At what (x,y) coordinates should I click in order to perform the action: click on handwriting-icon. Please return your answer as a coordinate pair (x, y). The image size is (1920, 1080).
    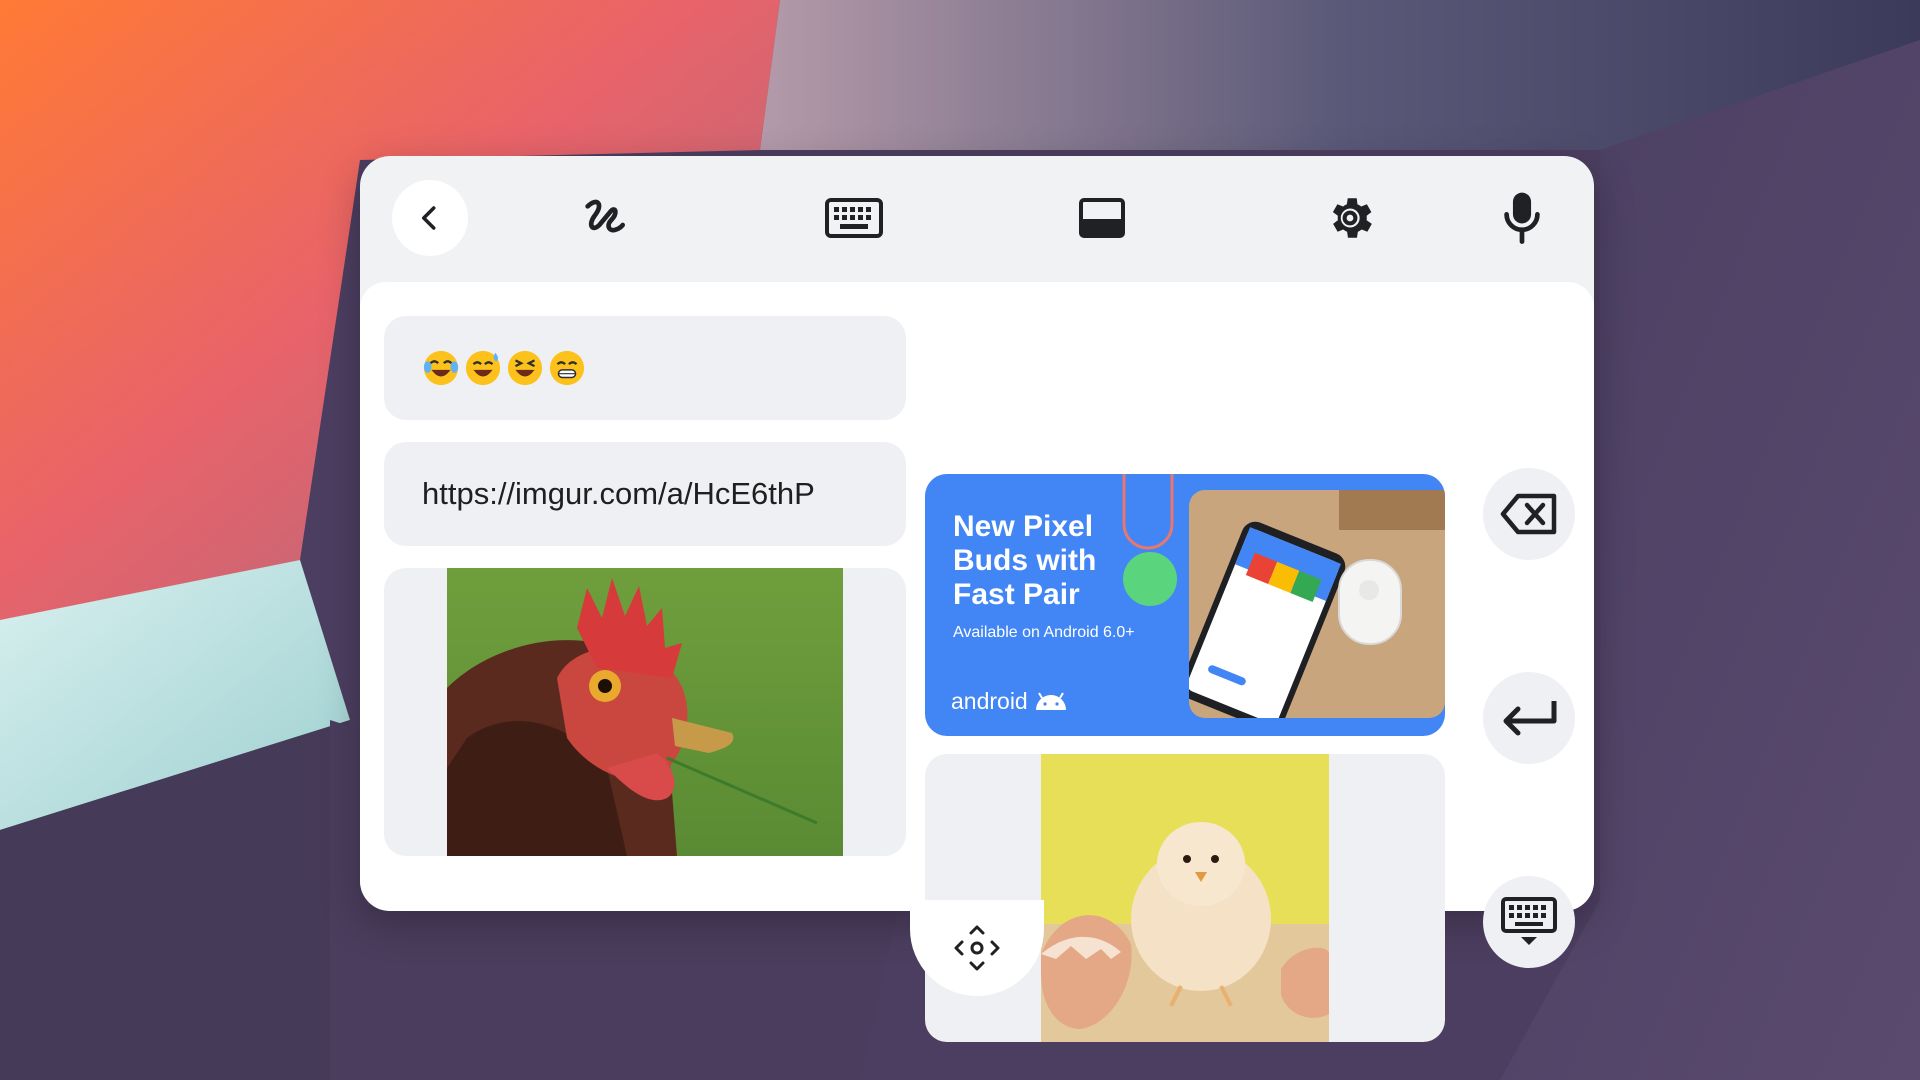
    Looking at the image, I should click on (605, 216).